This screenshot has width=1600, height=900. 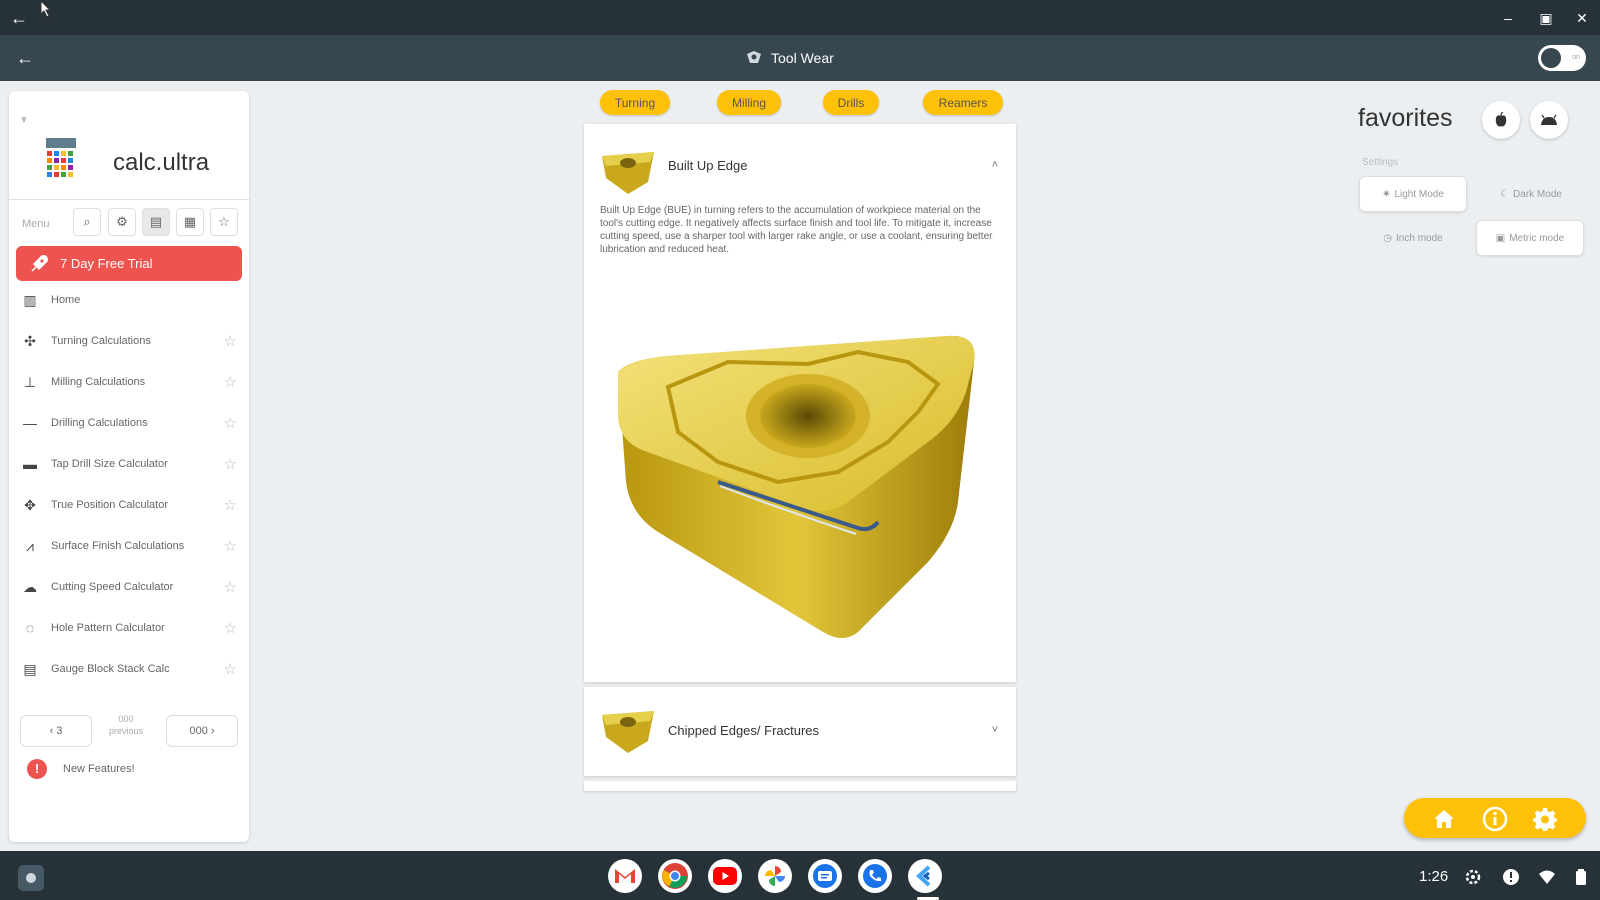 What do you see at coordinates (37, 769) in the screenshot?
I see `alert-icon: !` at bounding box center [37, 769].